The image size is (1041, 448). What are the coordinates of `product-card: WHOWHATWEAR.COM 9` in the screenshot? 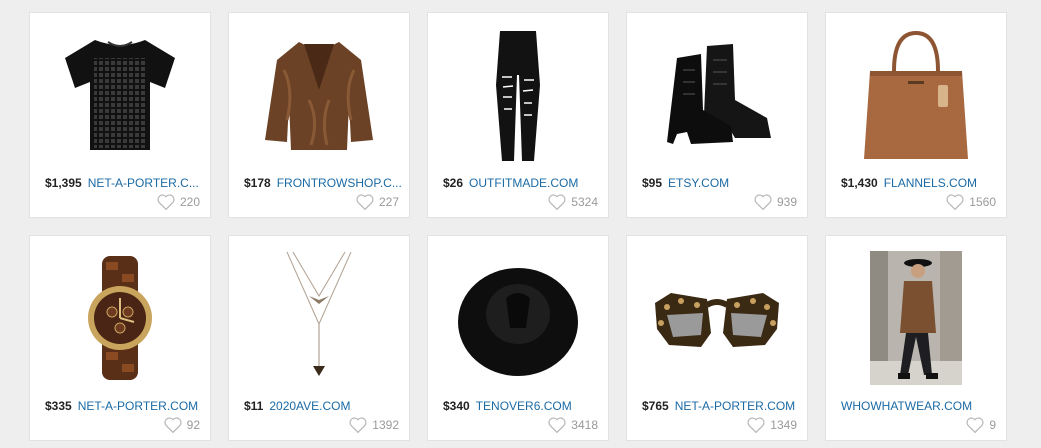 It's located at (916, 338).